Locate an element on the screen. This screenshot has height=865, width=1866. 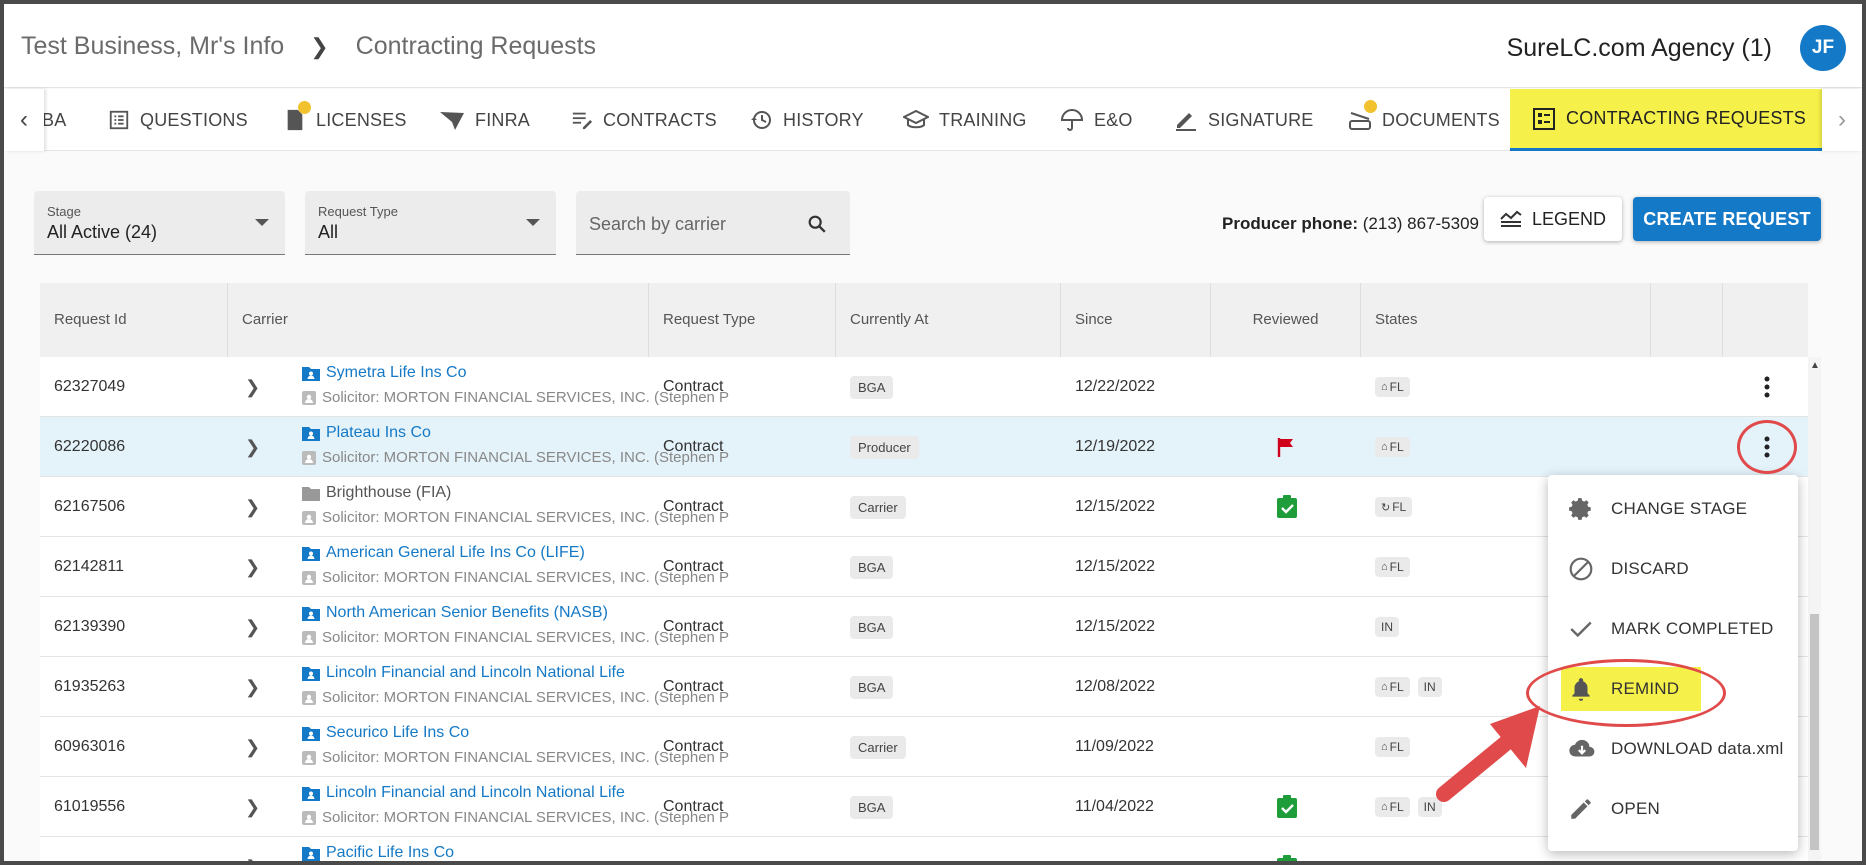
column-header: Request Type is located at coordinates (742, 320).